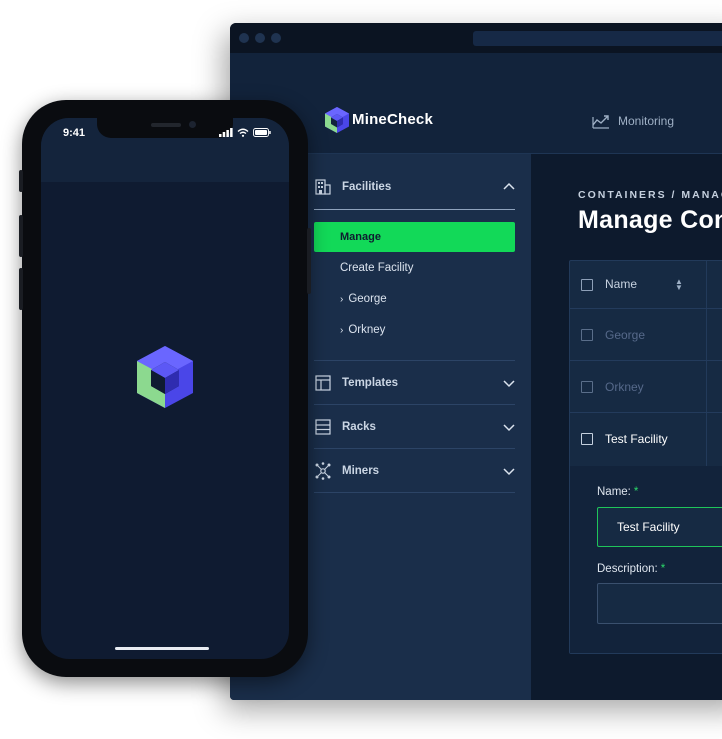 The height and width of the screenshot is (739, 722). What do you see at coordinates (627, 569) in the screenshot?
I see `description-label-text: Description:` at bounding box center [627, 569].